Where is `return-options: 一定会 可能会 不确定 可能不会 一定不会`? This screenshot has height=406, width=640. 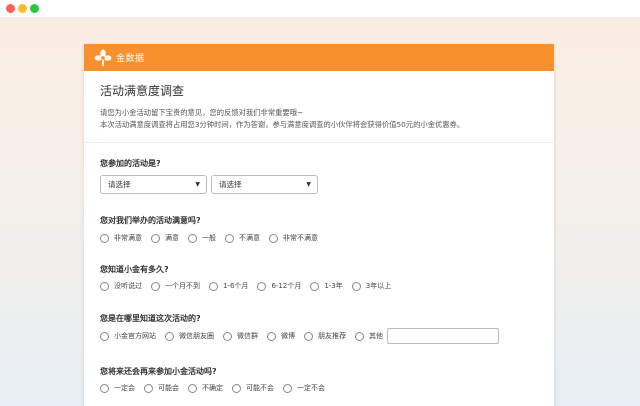
return-options: 一定会 可能会 不确定 可能不会 一定不会 is located at coordinates (217, 388).